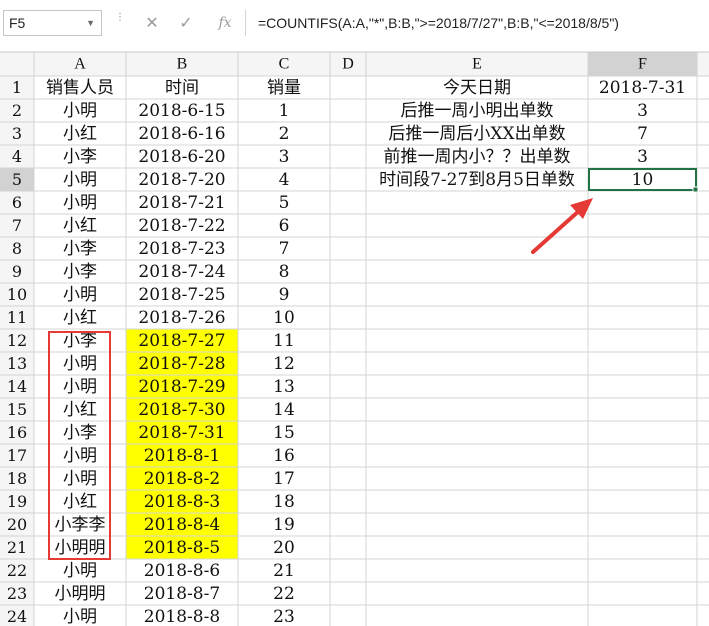 The image size is (709, 626). I want to click on column-header-a: A, so click(80, 64).